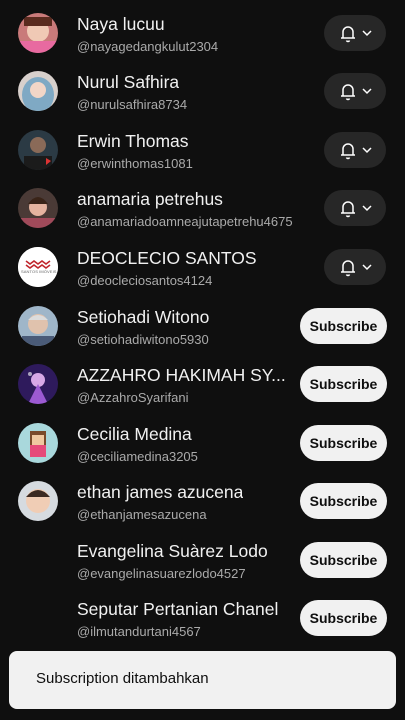 The width and height of the screenshot is (405, 720). I want to click on channel-handle: @erwinthomas1081, so click(135, 163).